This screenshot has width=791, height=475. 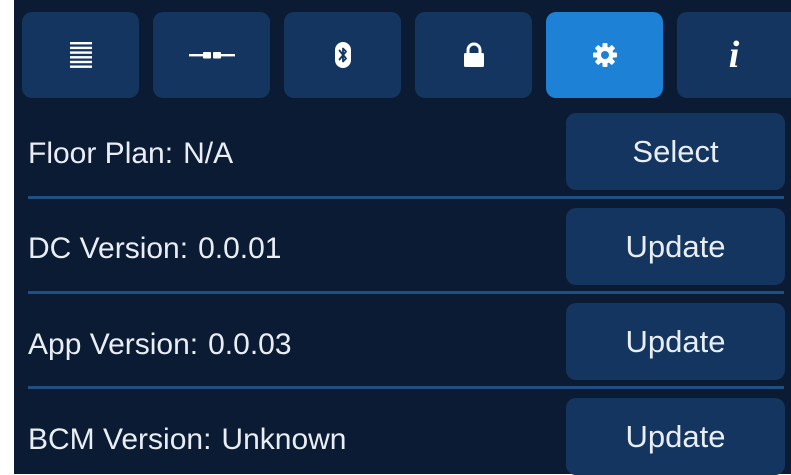 I want to click on lock-icon, so click(x=474, y=55).